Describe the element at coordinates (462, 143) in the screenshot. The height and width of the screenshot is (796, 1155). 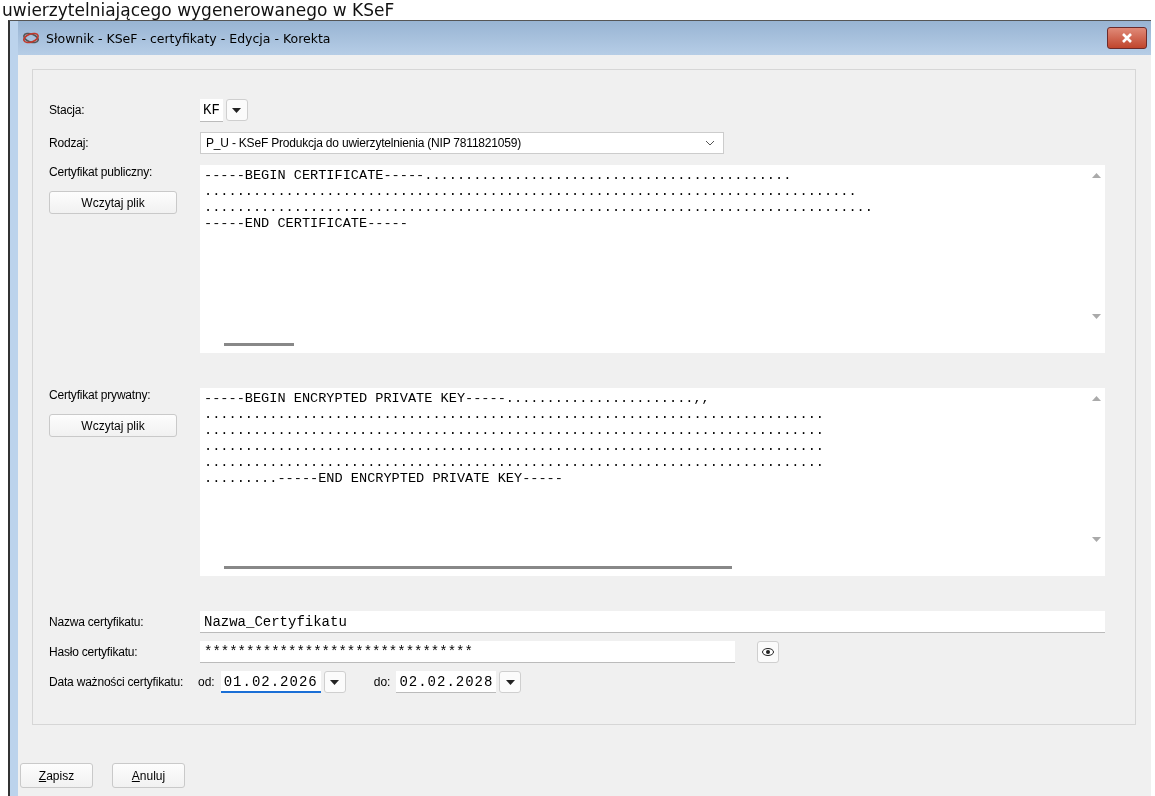
I see `kind-select: P_U - KSeF Produkcja do uwierzytelnienia (NIP 7811821059)` at that location.